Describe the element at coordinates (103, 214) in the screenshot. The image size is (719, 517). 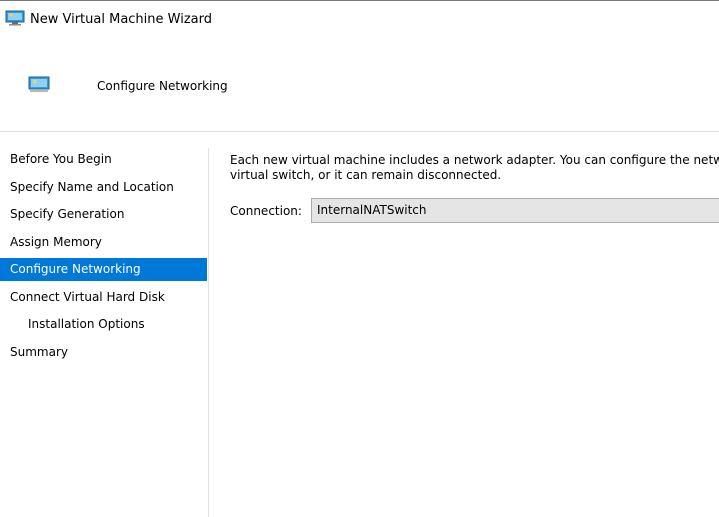
I see `nav-item-specify-generation: Specify Generation` at that location.